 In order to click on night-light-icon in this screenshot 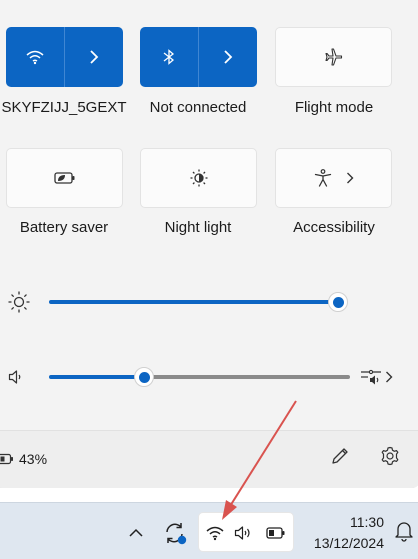, I will do `click(198, 178)`.